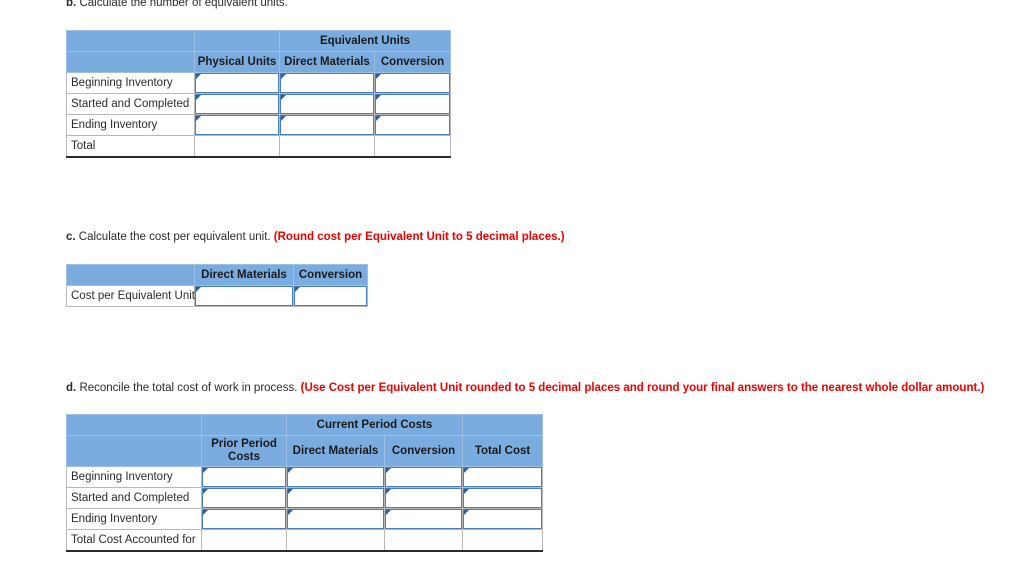  I want to click on input-beginning-direct-materials, so click(327, 83).